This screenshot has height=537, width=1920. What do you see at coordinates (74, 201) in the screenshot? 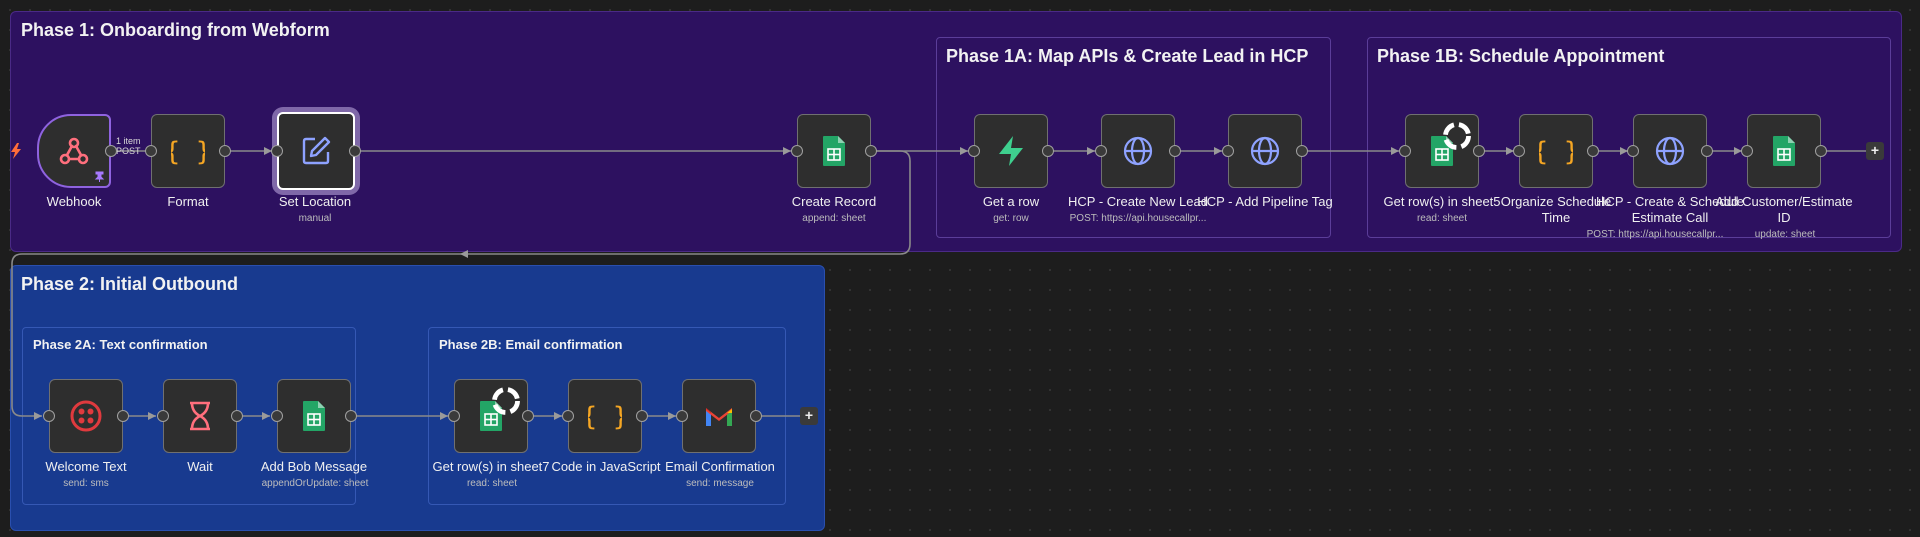
I see `webhook-label: Webhook` at bounding box center [74, 201].